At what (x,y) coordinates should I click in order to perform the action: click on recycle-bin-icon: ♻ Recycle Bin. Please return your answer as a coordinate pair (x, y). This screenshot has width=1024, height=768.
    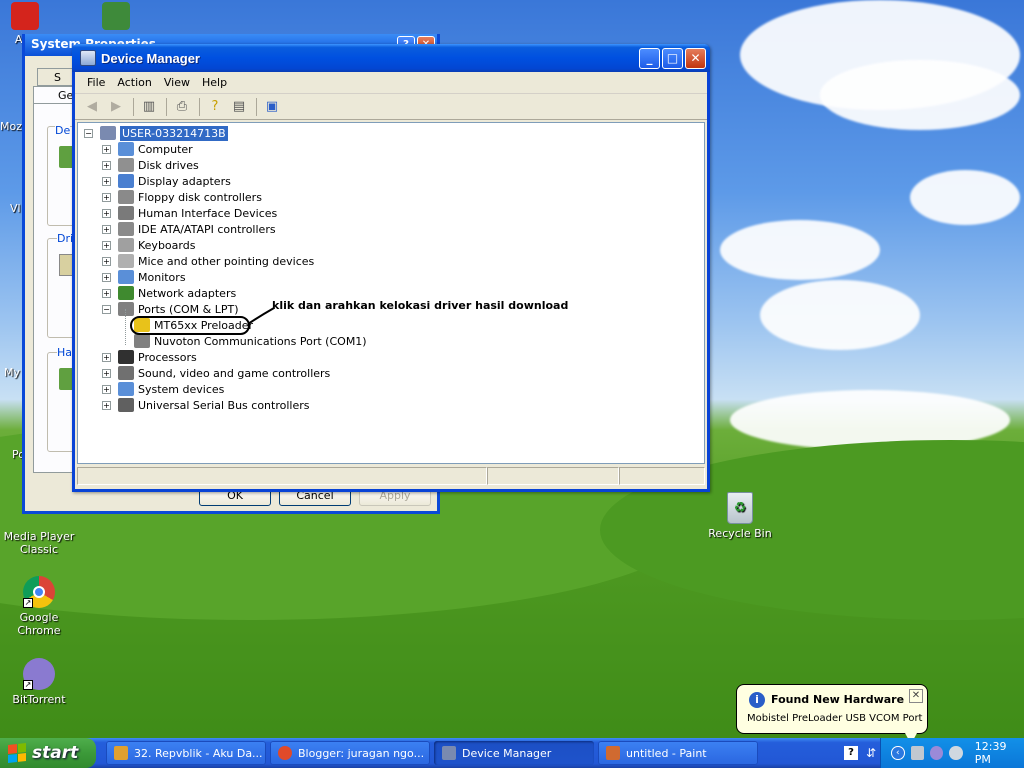
    Looking at the image, I should click on (740, 516).